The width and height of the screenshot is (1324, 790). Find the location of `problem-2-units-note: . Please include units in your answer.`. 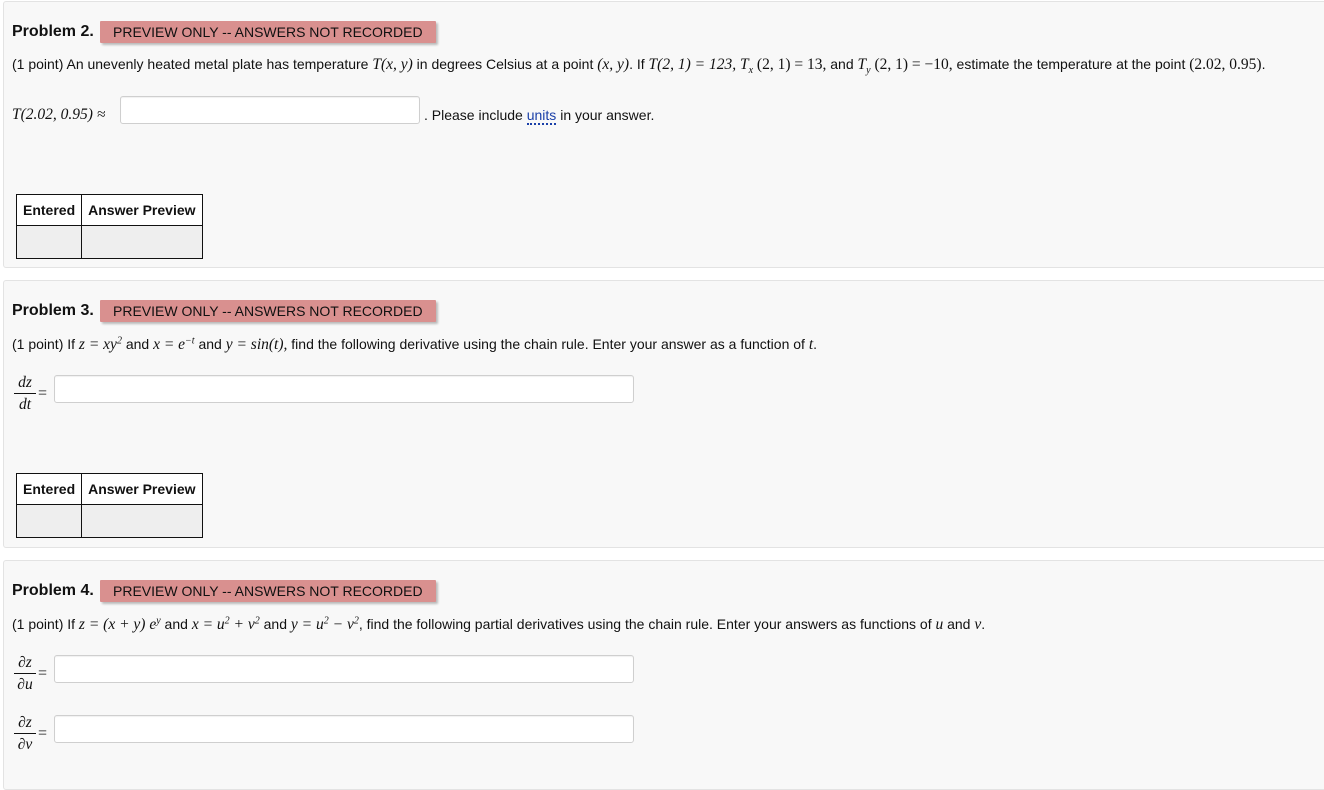

problem-2-units-note: . Please include units in your answer. is located at coordinates (539, 116).